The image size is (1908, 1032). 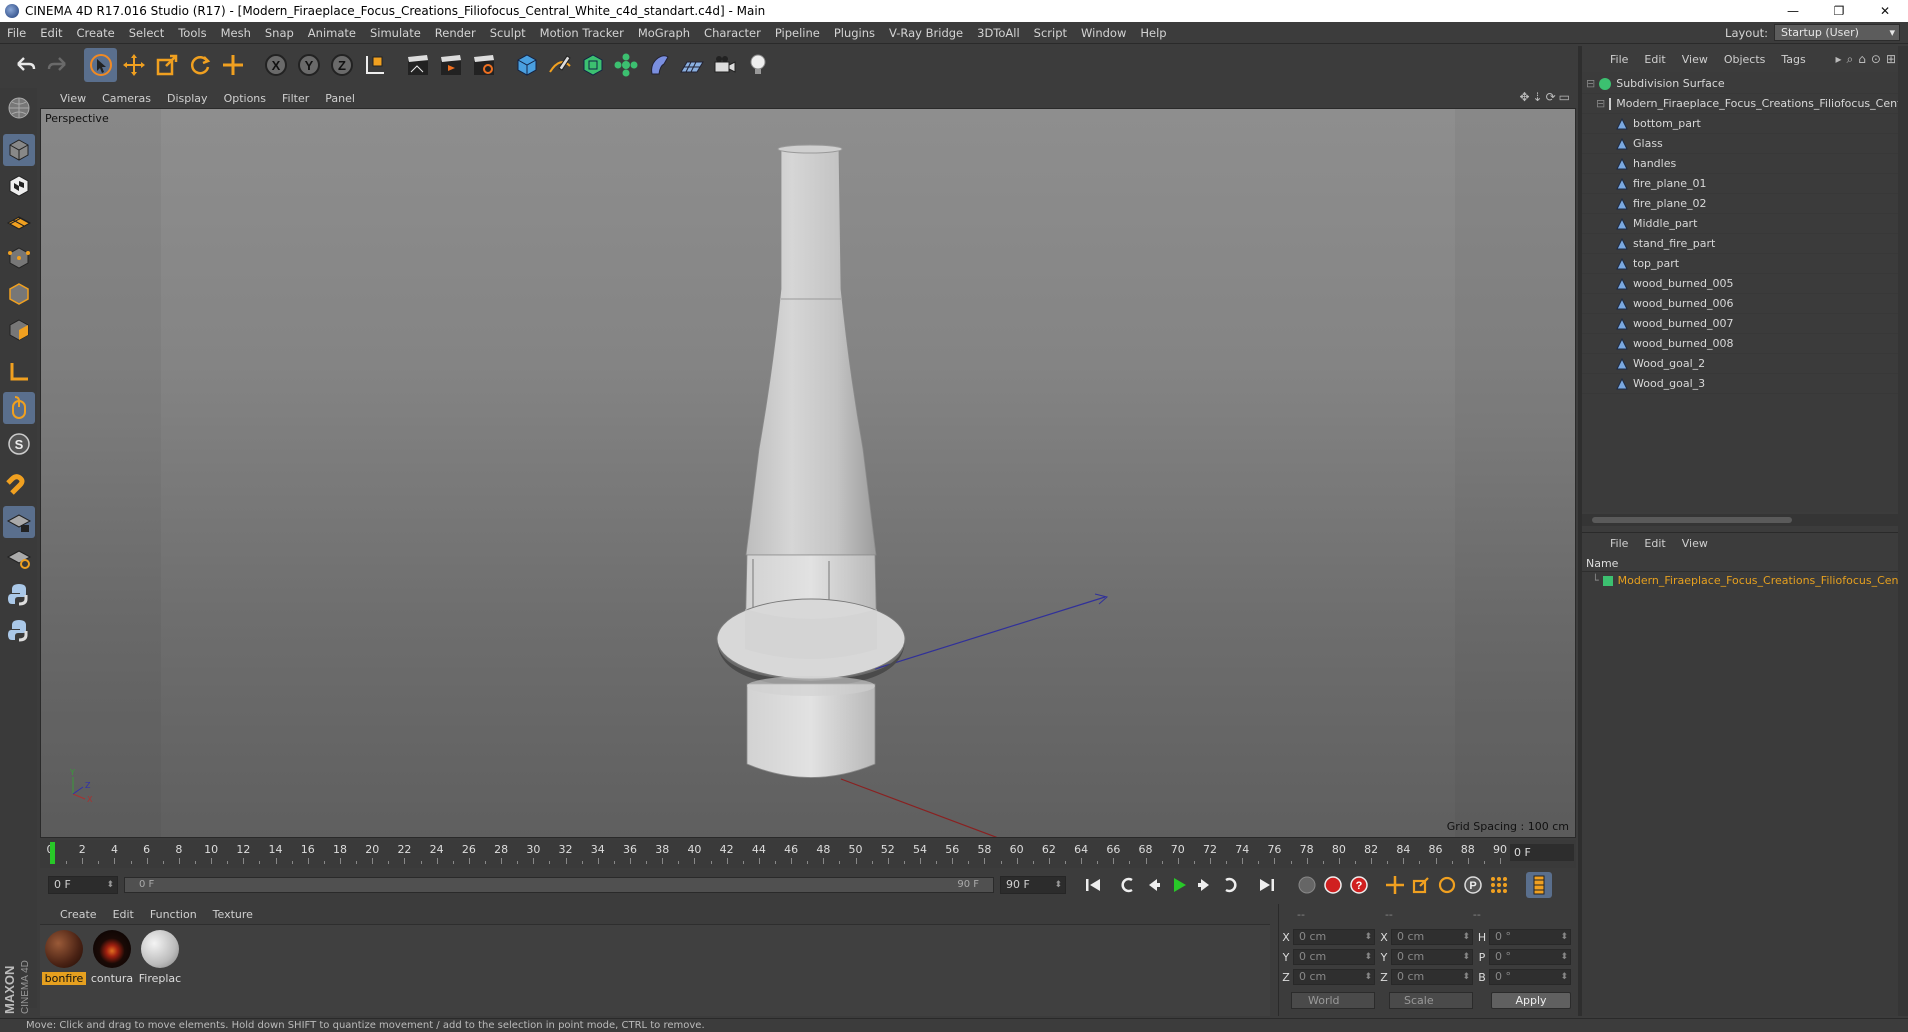 I want to click on rotation-b-field: 0 °, so click(x=1530, y=977).